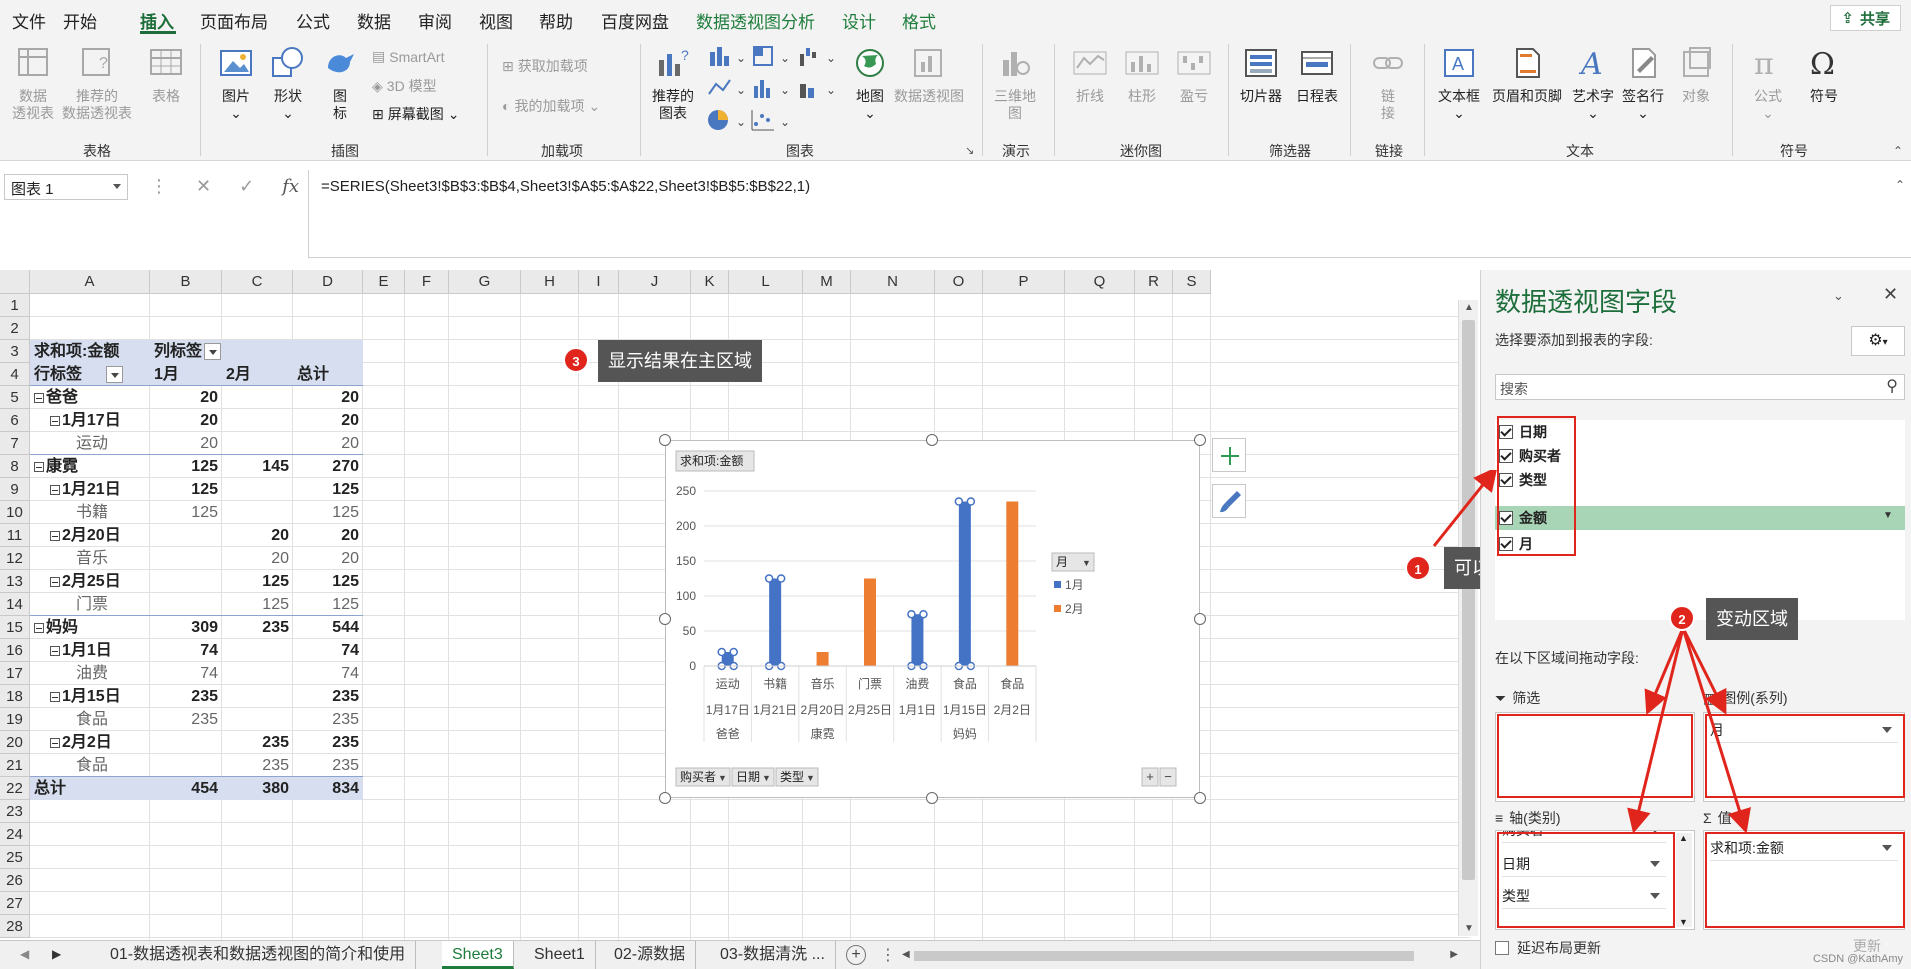 This screenshot has height=969, width=1911. I want to click on smartart-button: ▤ SmartArt, so click(408, 56).